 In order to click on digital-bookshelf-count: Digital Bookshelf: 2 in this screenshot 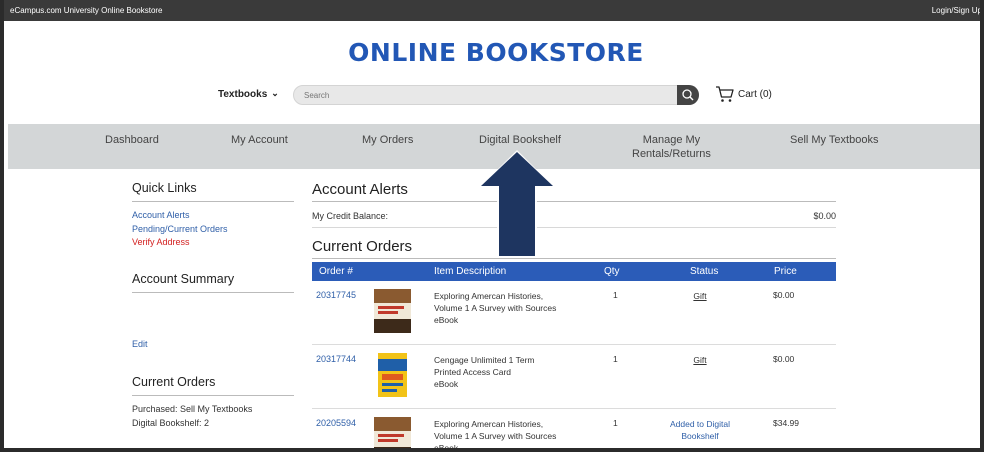, I will do `click(171, 422)`.